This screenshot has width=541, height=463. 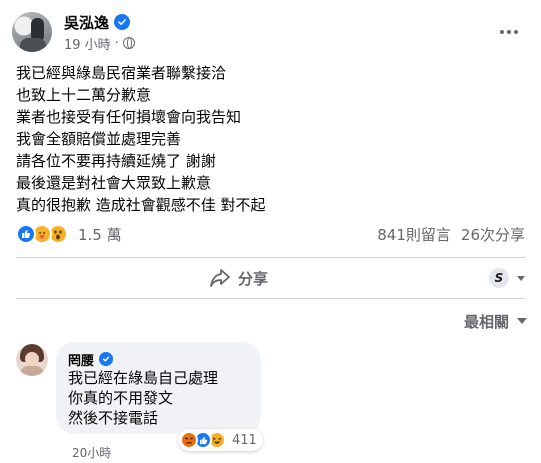 I want to click on post-text-line: 最後還是對社會大眾致上歉意, so click(x=114, y=183).